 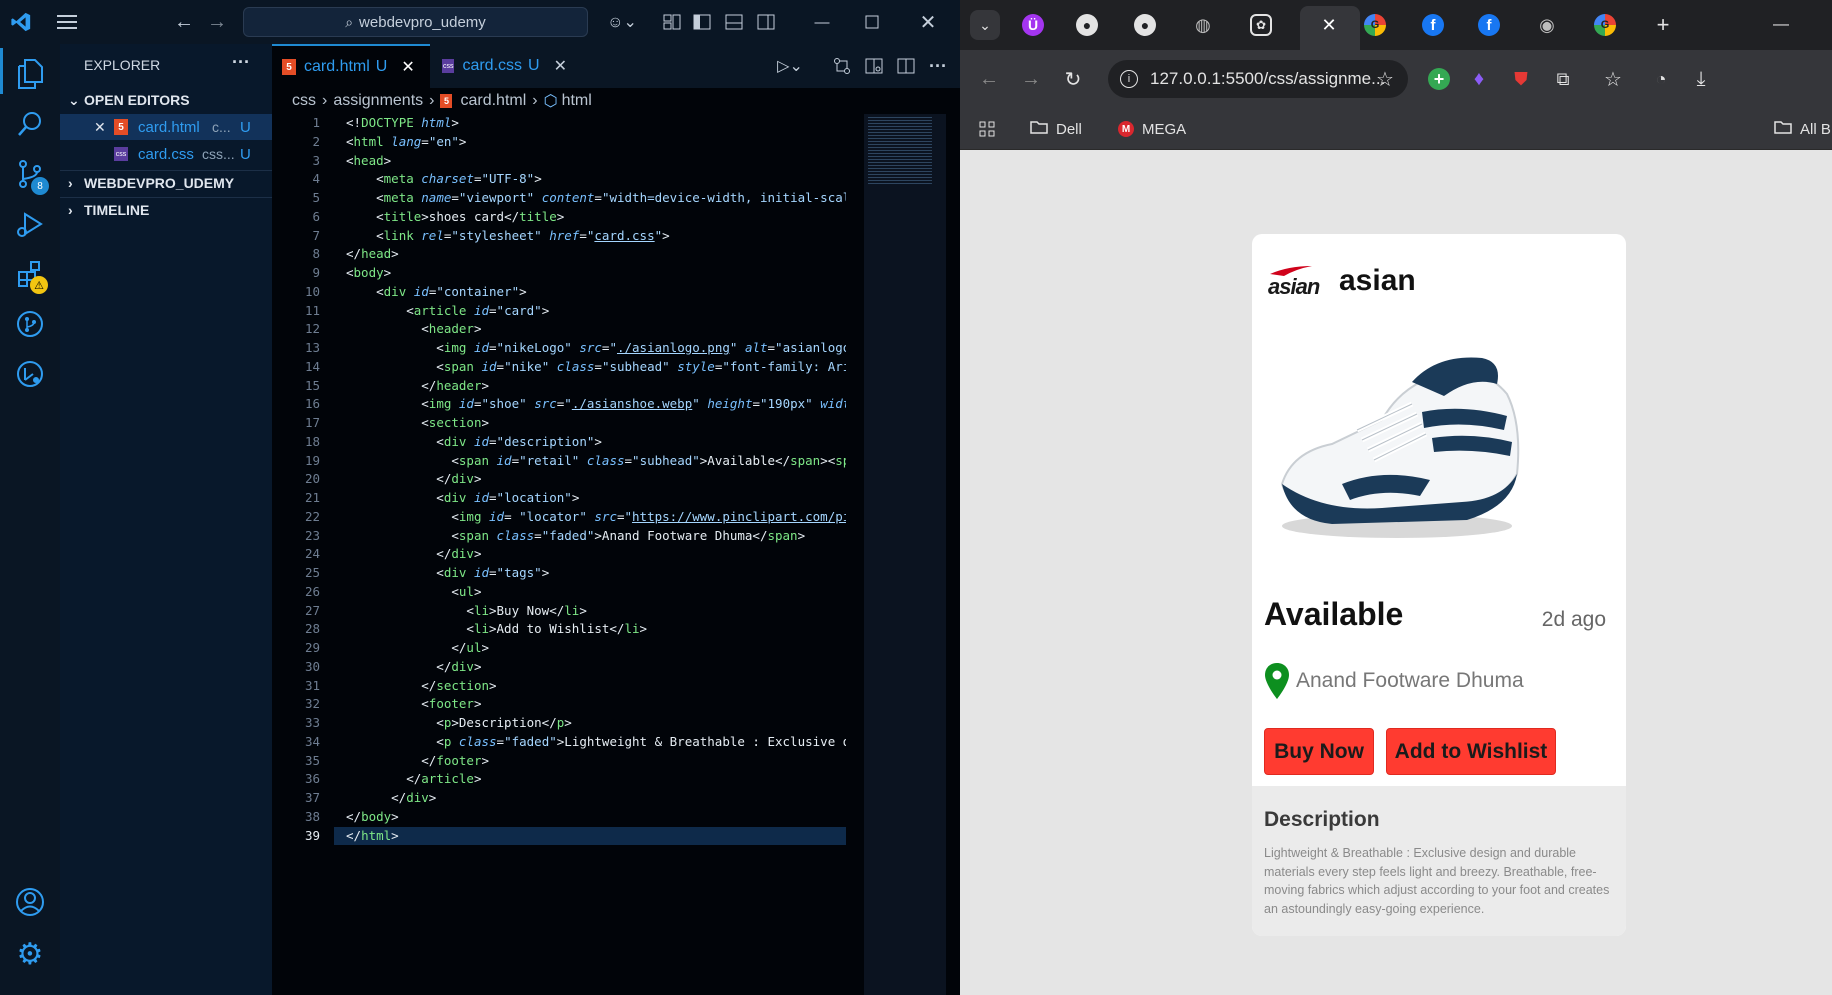 I want to click on new-tab-icon: +, so click(x=1663, y=25).